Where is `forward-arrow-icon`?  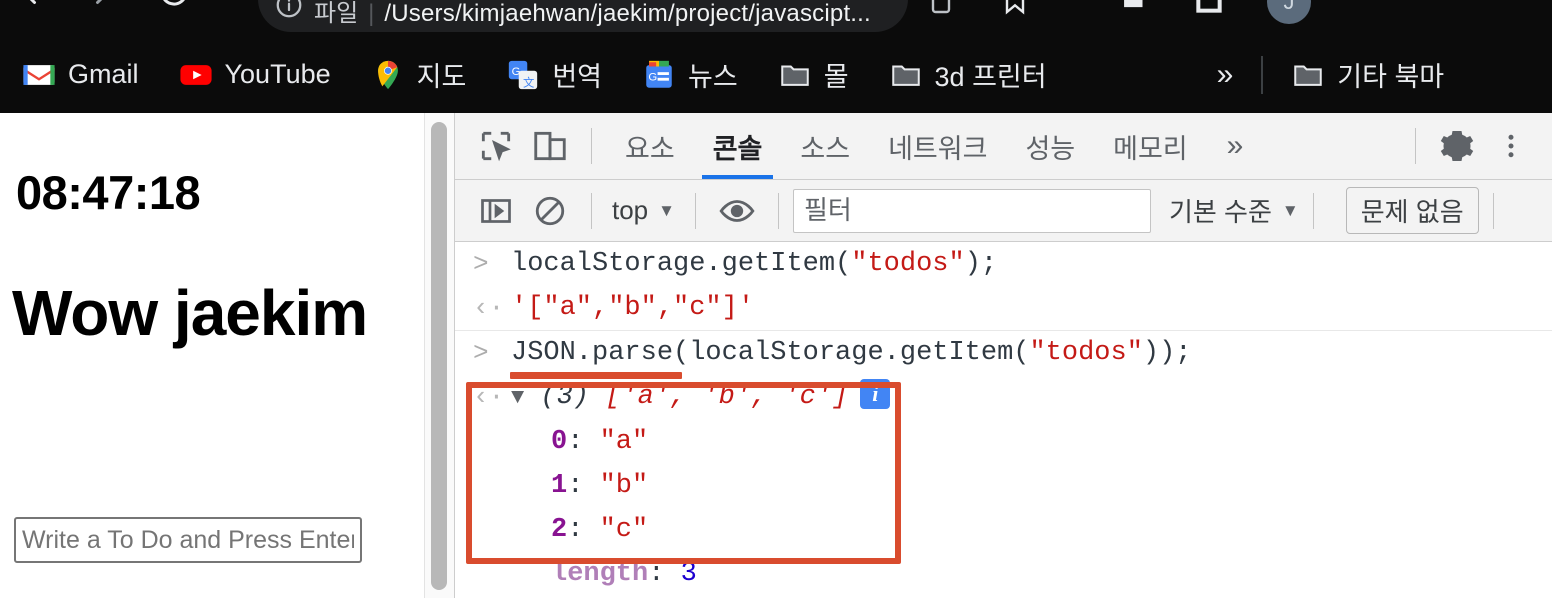 forward-arrow-icon is located at coordinates (102, 5).